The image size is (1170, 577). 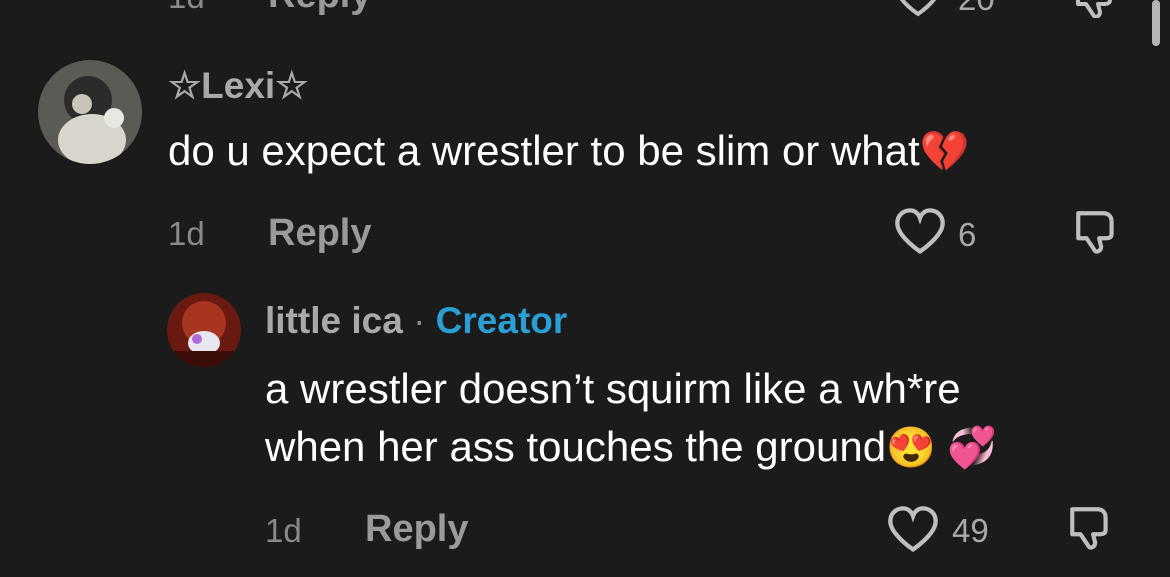 I want to click on little-ica-reply-button: Reply, so click(x=416, y=529).